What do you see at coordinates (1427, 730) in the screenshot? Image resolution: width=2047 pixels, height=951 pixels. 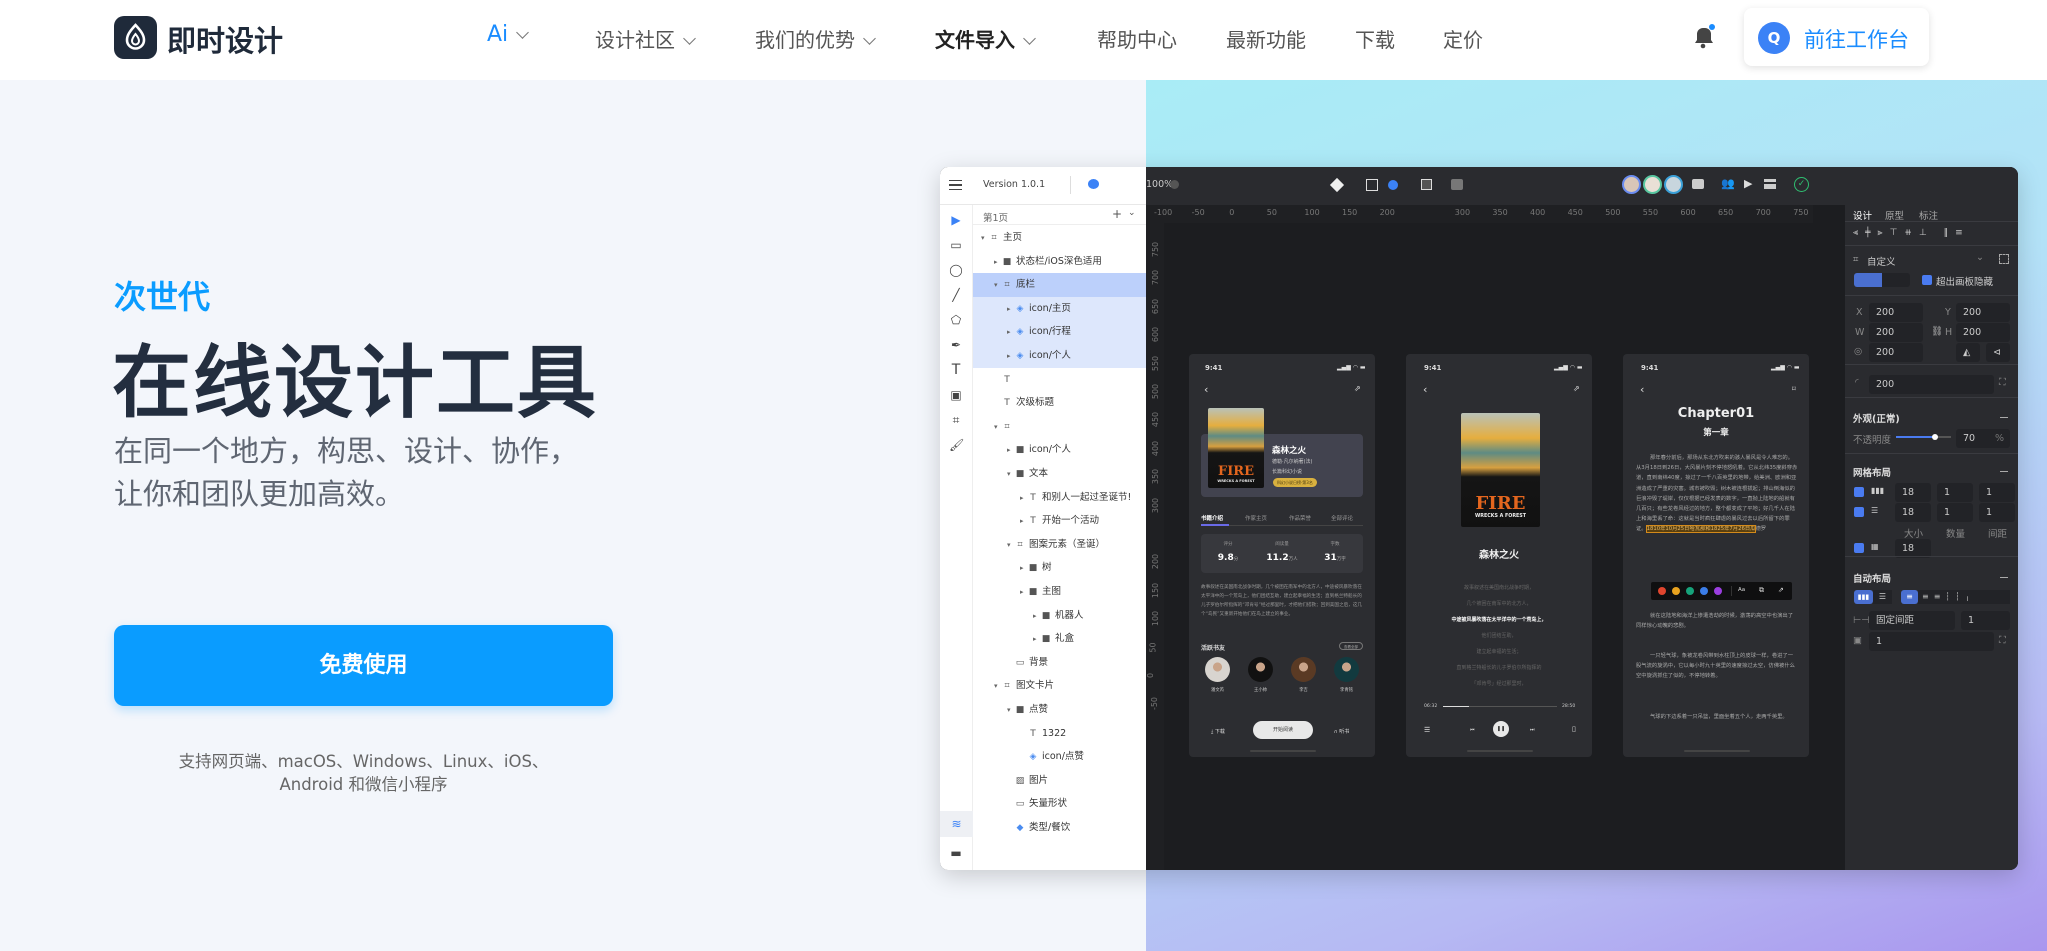 I see `playlist-icon: ☰` at bounding box center [1427, 730].